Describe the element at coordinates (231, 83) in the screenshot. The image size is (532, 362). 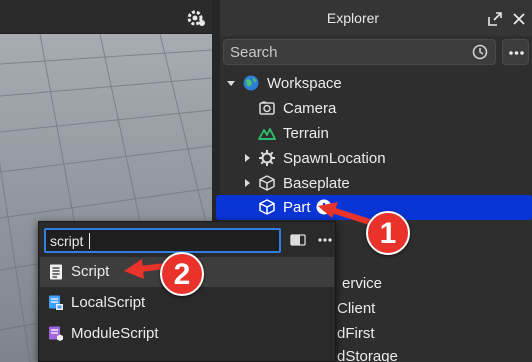
I see `chevron-down-icon` at that location.